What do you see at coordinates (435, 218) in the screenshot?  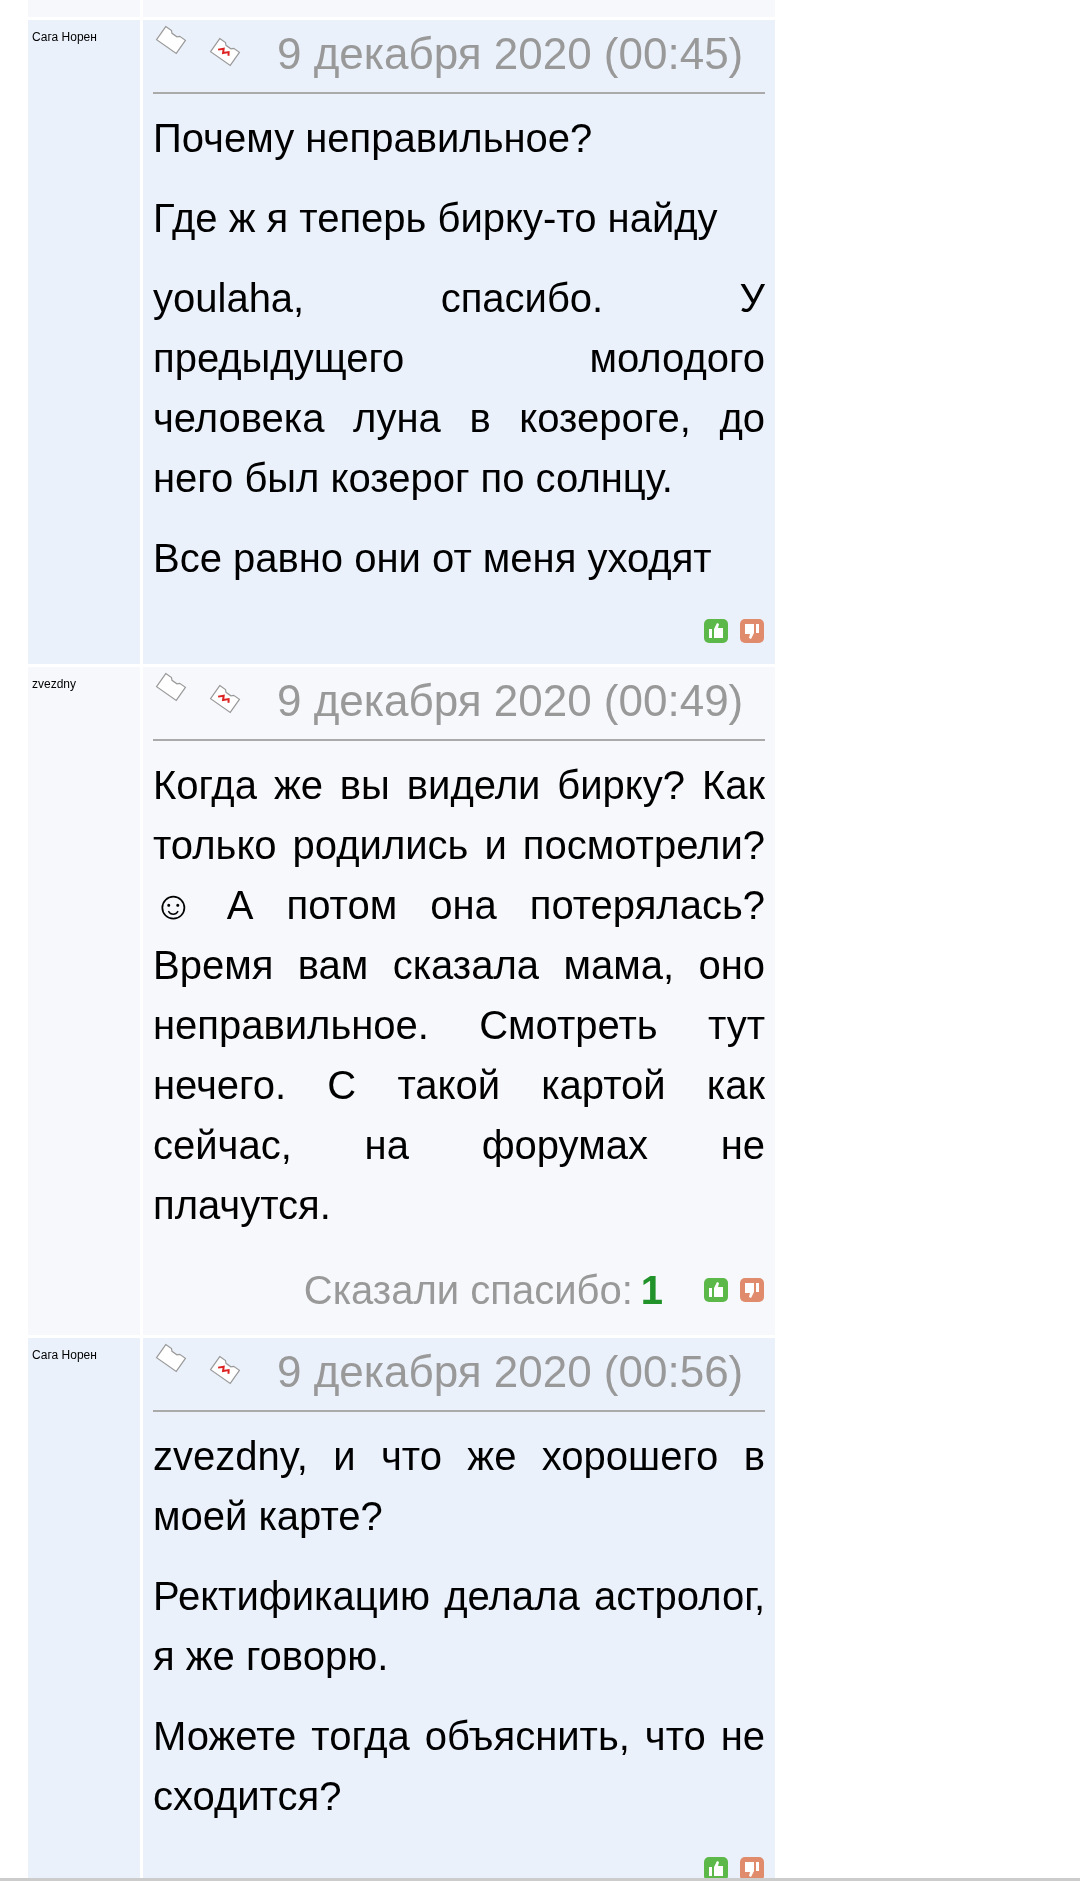 I see `post-text: Где ж я теперь бирку-то найду` at bounding box center [435, 218].